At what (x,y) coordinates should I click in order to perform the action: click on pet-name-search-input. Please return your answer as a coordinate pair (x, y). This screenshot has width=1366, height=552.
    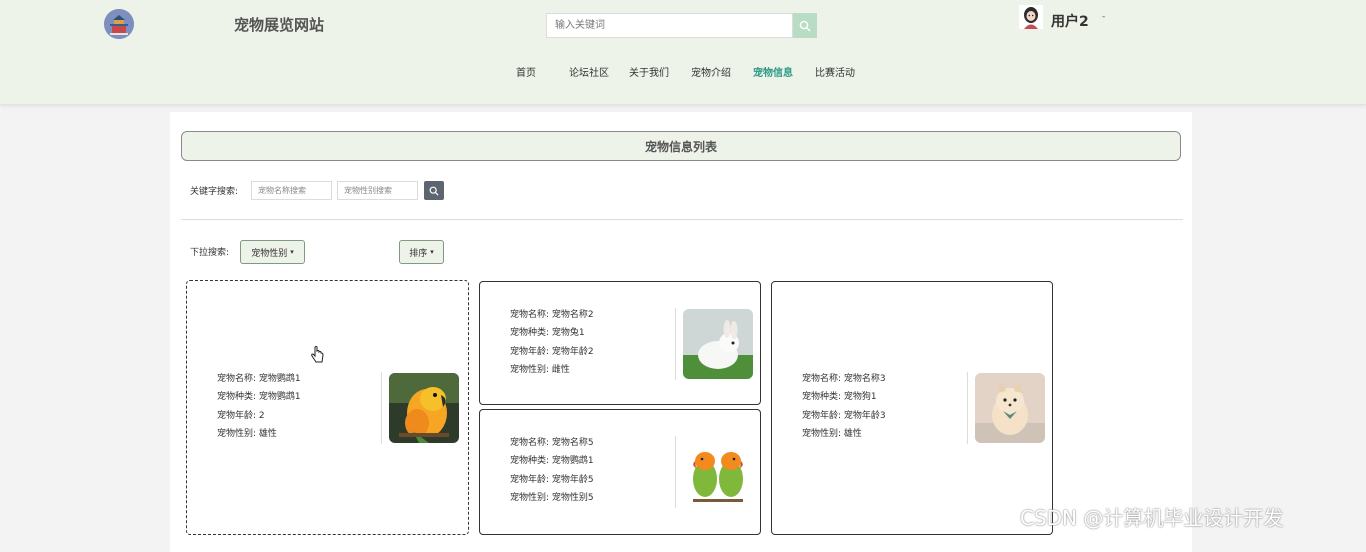
    Looking at the image, I should click on (291, 190).